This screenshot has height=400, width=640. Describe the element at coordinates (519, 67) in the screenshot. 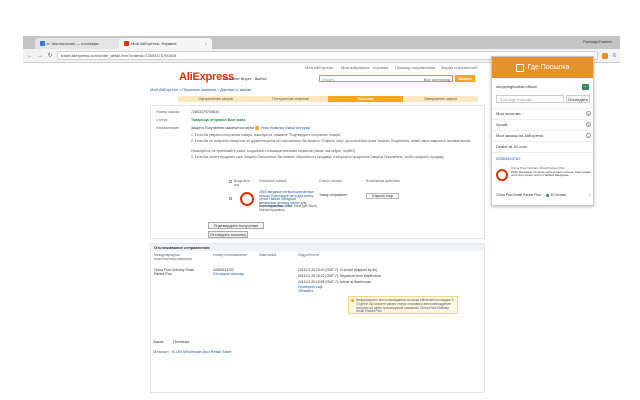

I see `package-icon` at that location.